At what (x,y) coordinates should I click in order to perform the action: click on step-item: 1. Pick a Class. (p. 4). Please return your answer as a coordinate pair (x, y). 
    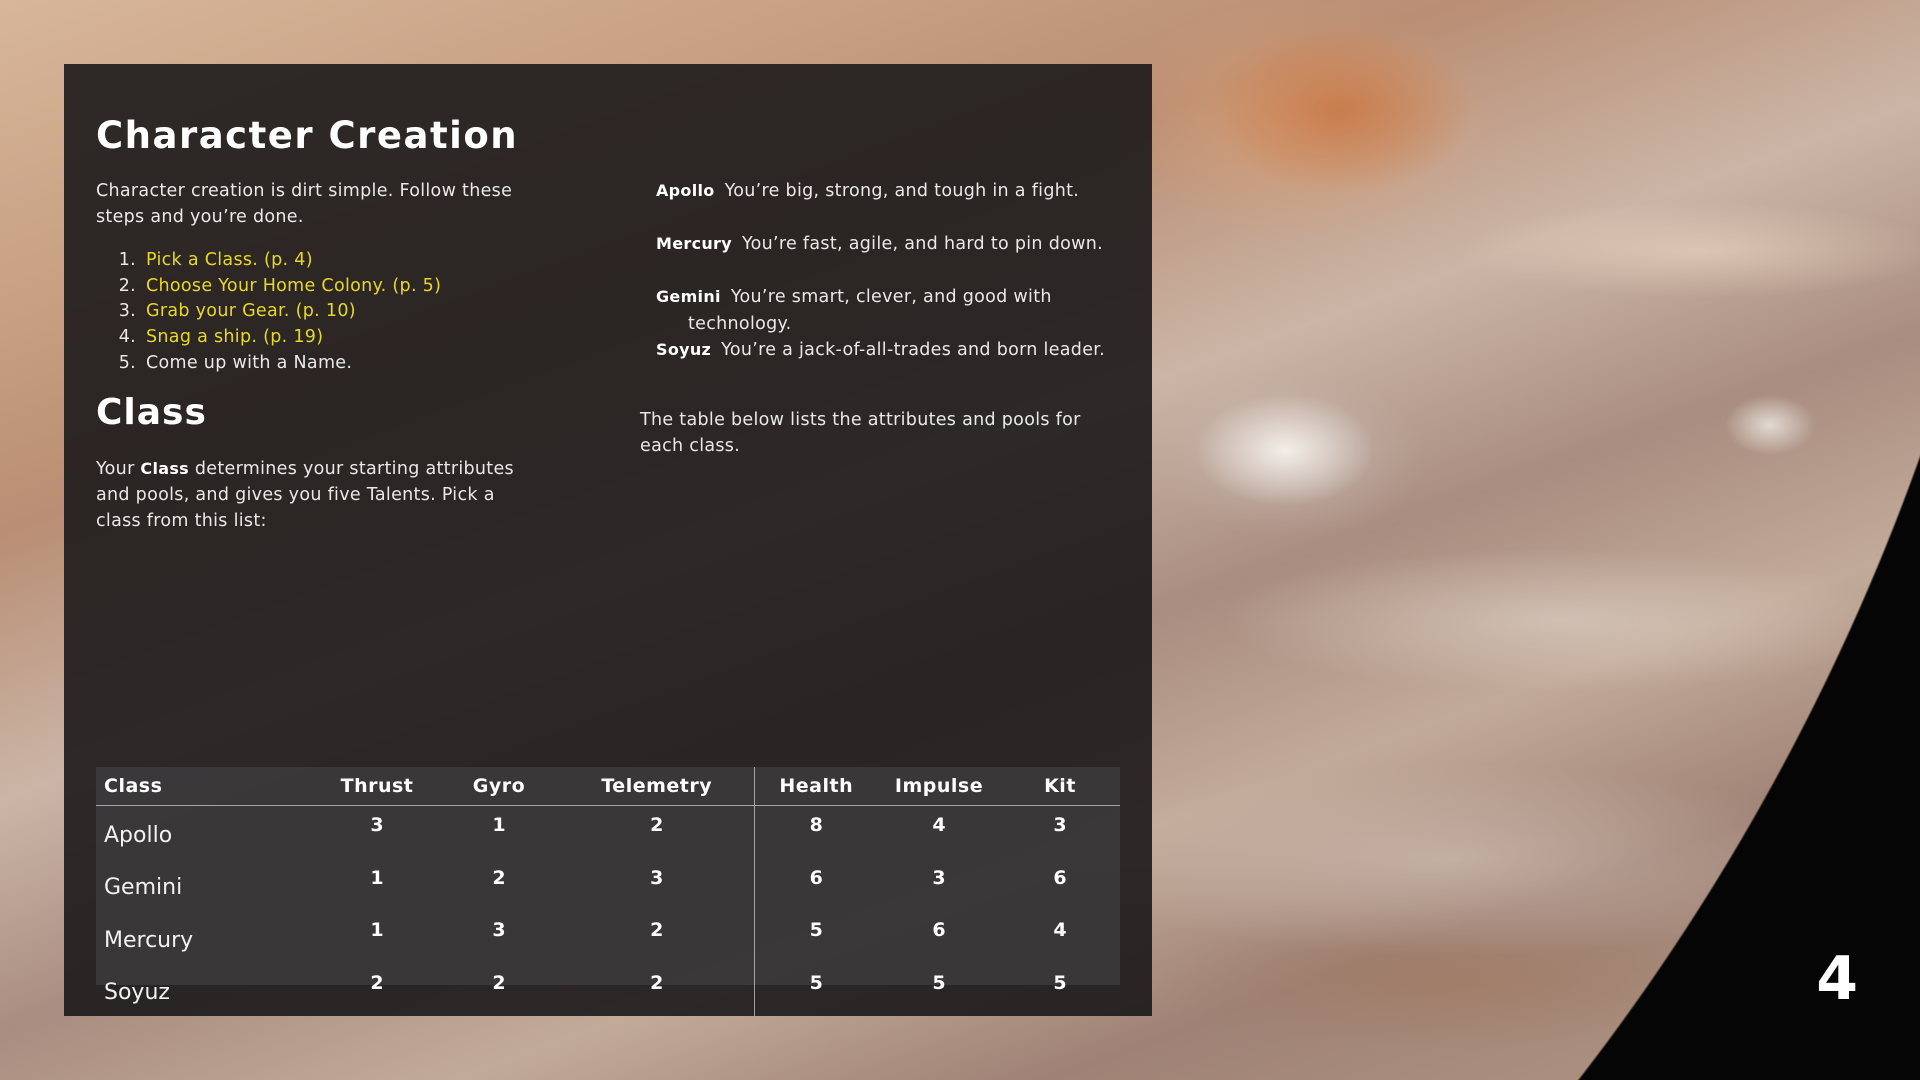
    Looking at the image, I should click on (276, 261).